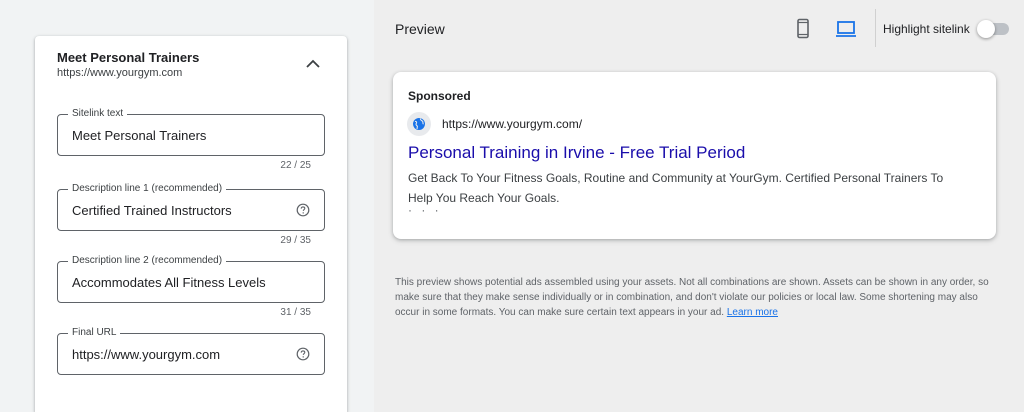  What do you see at coordinates (875, 28) in the screenshot?
I see `toolbar-divider` at bounding box center [875, 28].